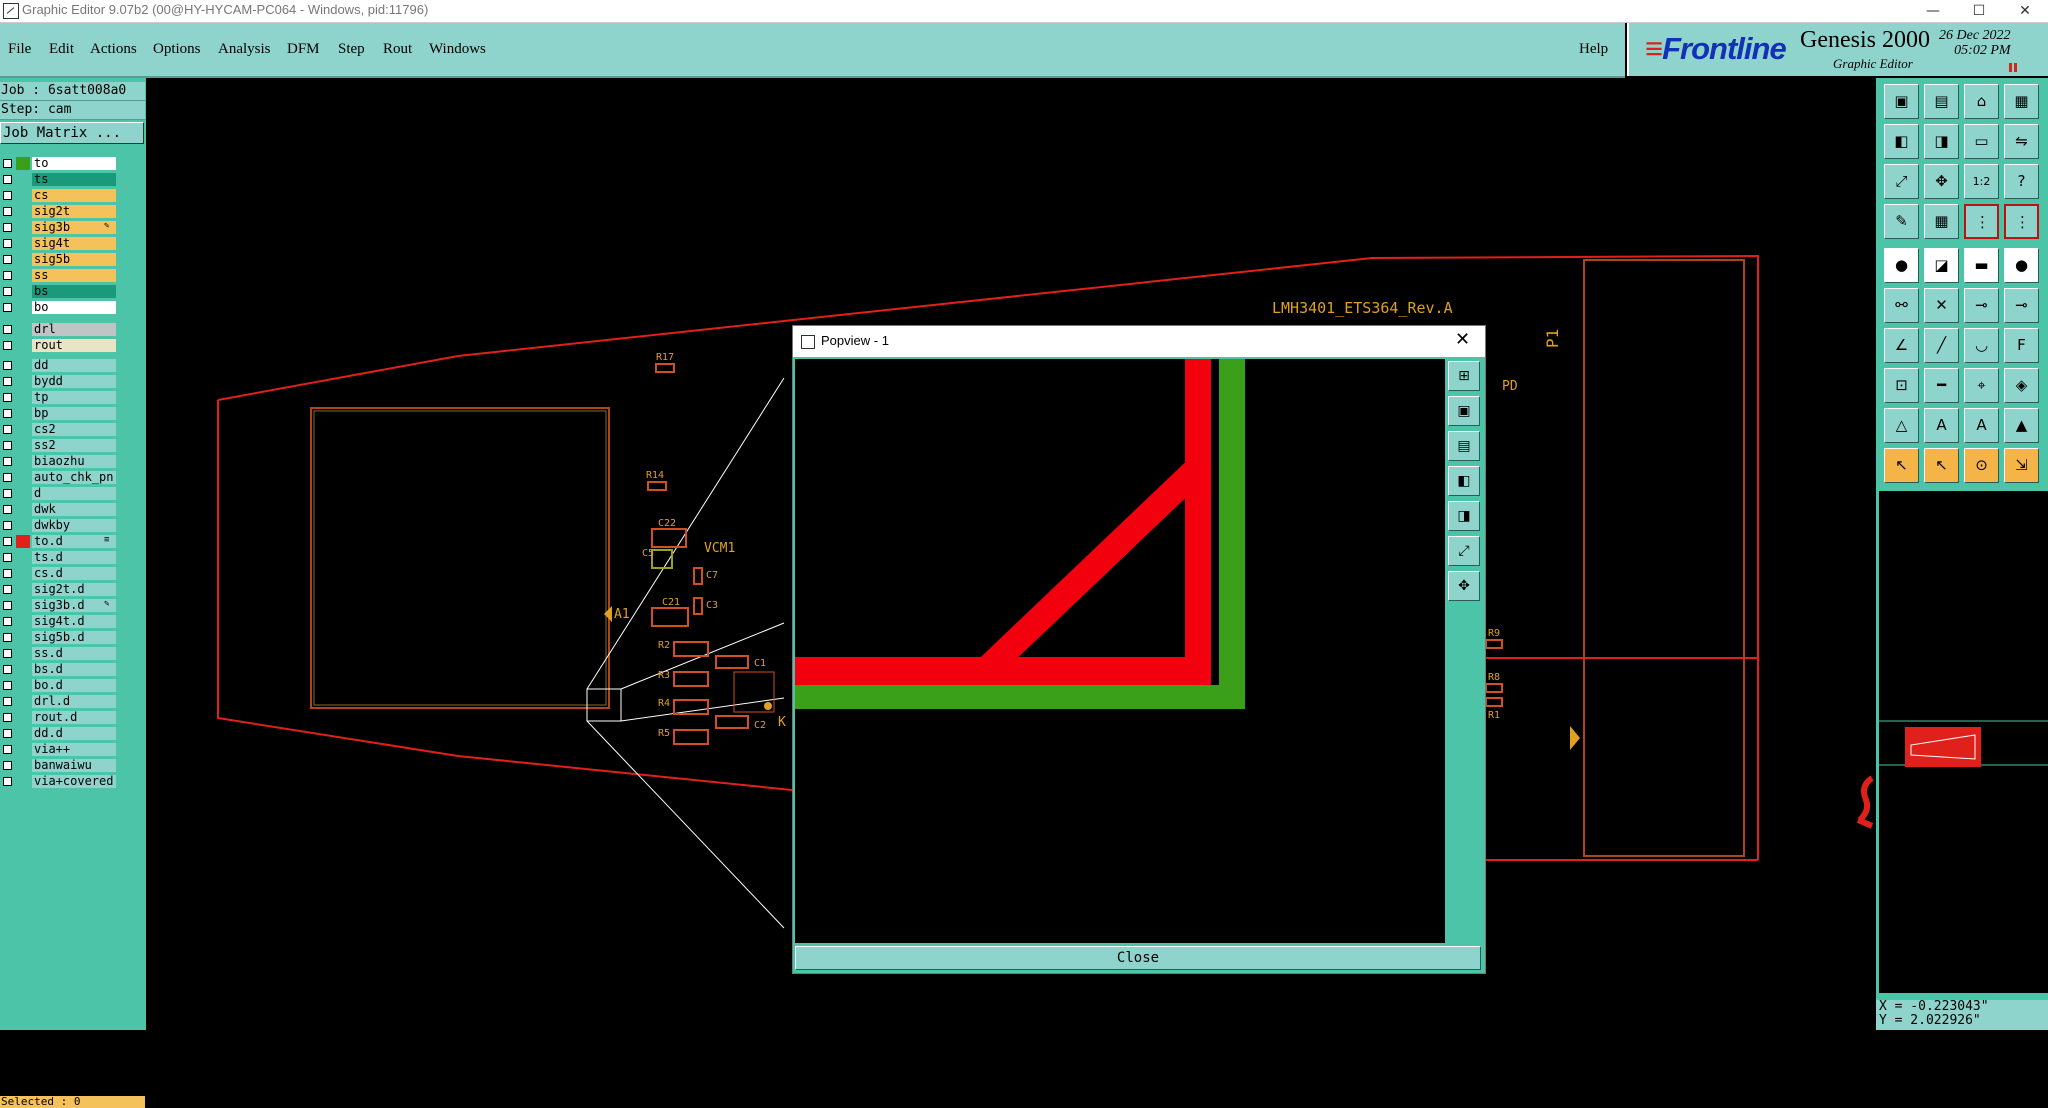  Describe the element at coordinates (74, 589) in the screenshot. I see `layer-name: sig2t.d` at that location.